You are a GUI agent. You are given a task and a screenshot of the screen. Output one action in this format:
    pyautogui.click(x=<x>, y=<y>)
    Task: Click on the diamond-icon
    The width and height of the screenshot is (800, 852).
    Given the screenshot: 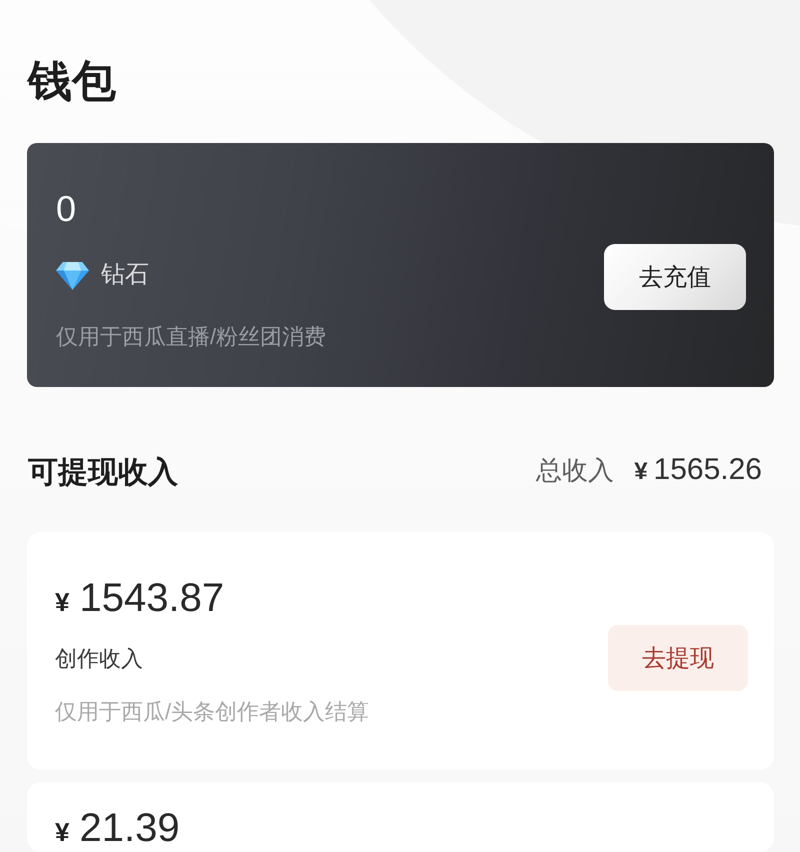 What is the action you would take?
    pyautogui.click(x=72, y=275)
    